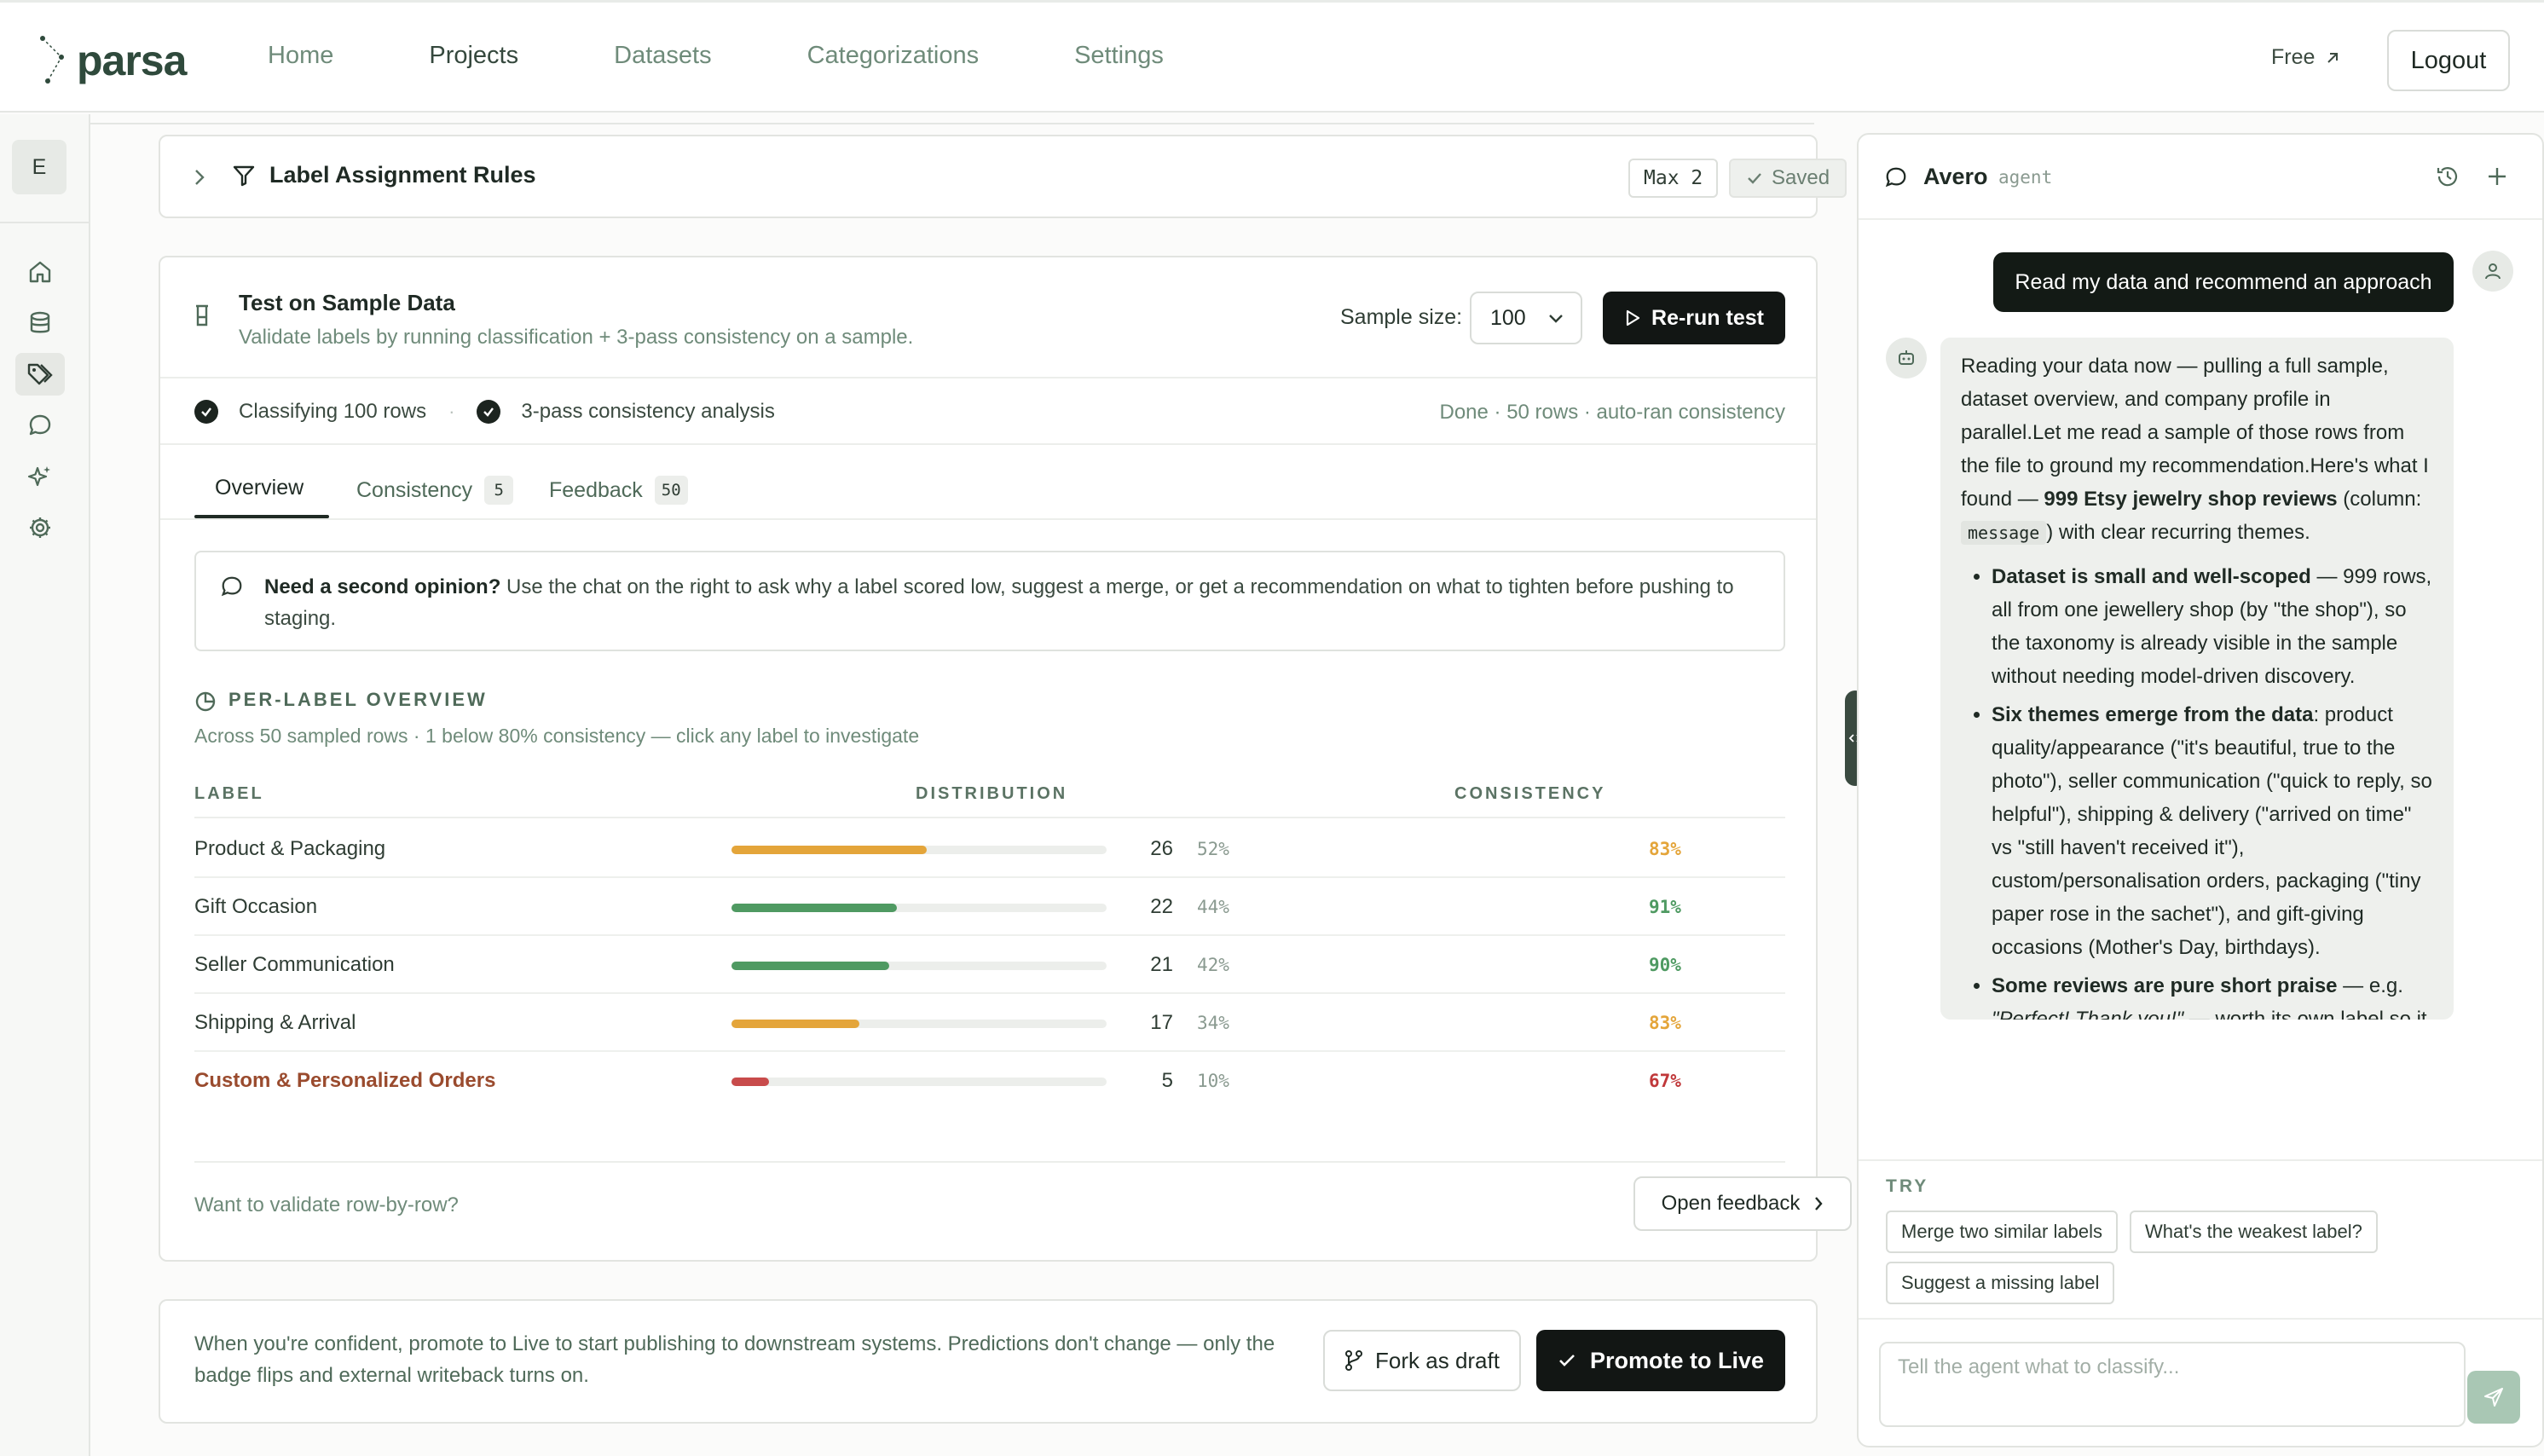  What do you see at coordinates (2153, 714) in the screenshot?
I see `reply-bold: Six themes emerge from the data` at bounding box center [2153, 714].